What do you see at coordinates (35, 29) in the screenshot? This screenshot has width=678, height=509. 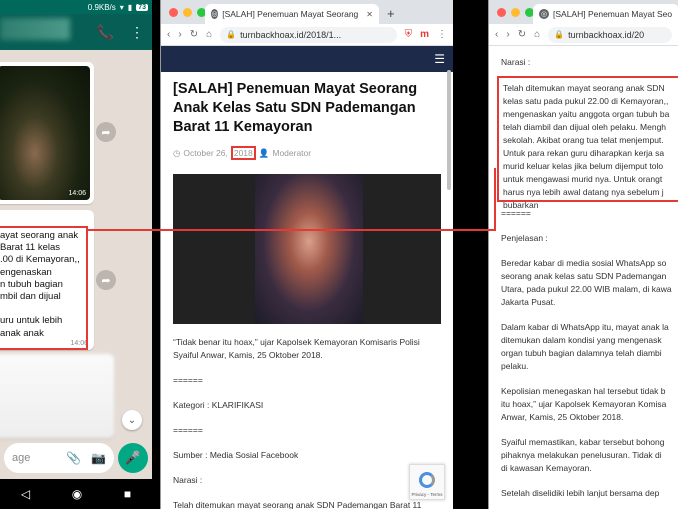 I see `blurred-contact` at bounding box center [35, 29].